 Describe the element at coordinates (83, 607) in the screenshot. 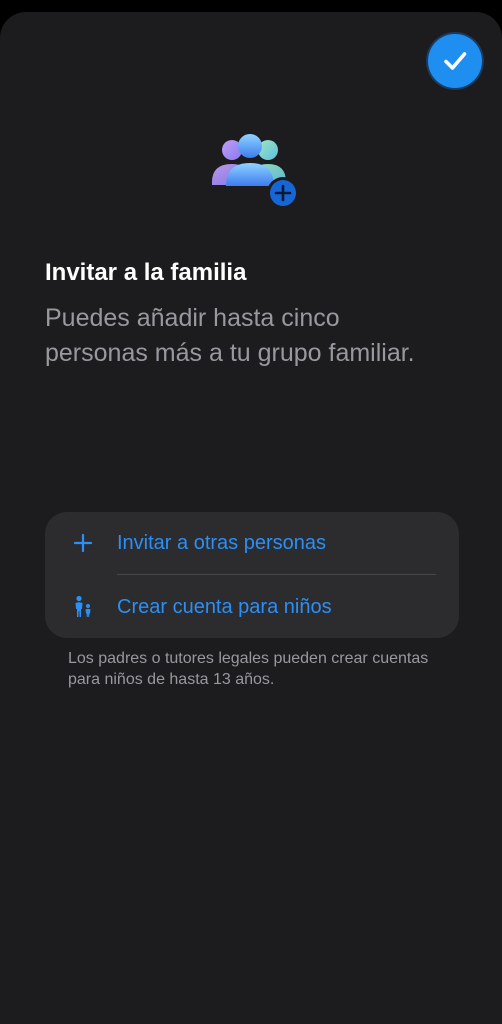

I see `adult-child-icon` at that location.